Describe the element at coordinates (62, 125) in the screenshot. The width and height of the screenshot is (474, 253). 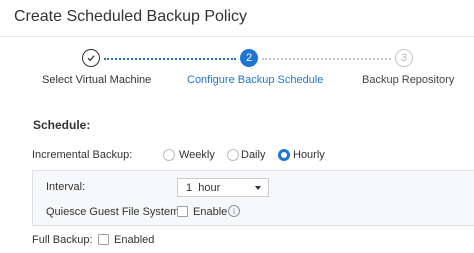
I see `schedule-section-title: Schedule:` at that location.